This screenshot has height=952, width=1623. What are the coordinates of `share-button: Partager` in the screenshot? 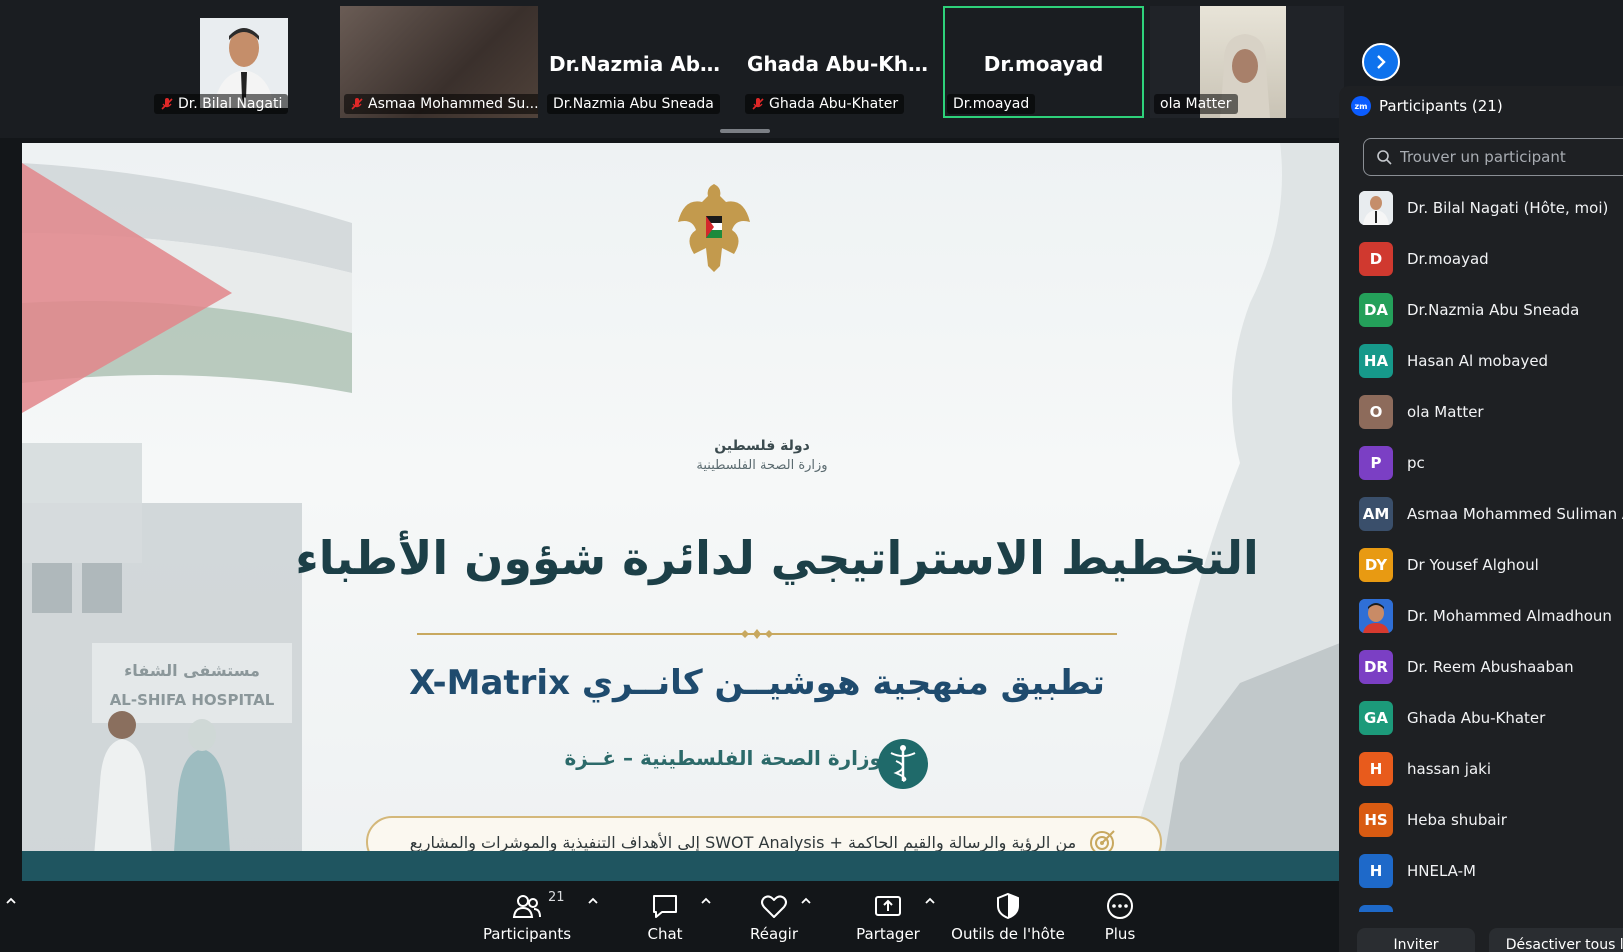 It's located at (888, 917).